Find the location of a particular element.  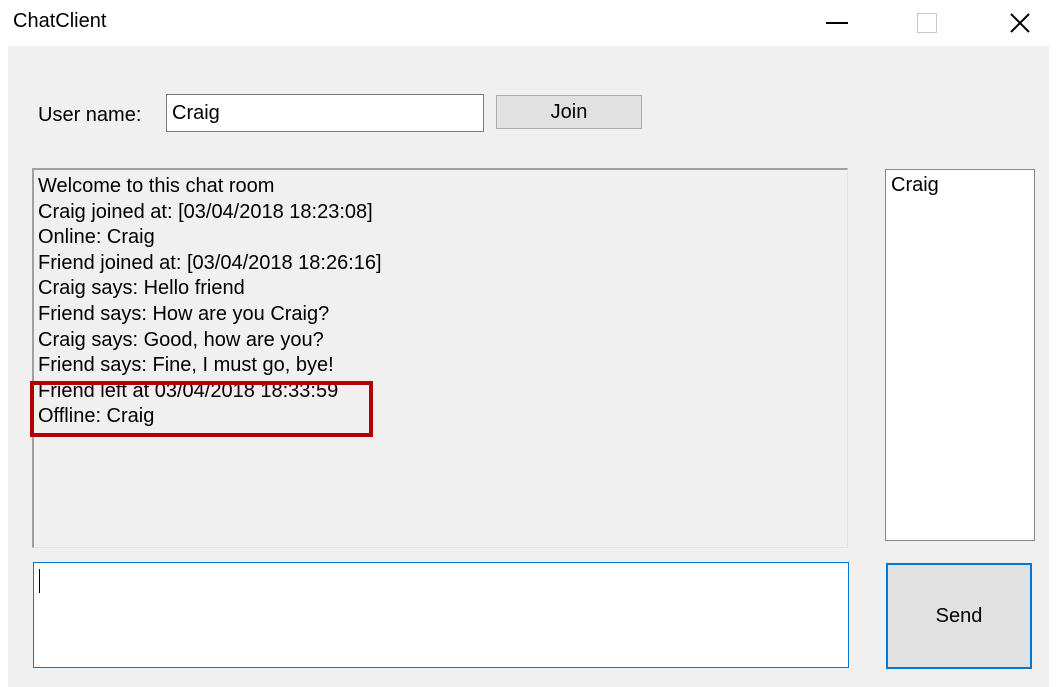

user-name-input is located at coordinates (325, 113).